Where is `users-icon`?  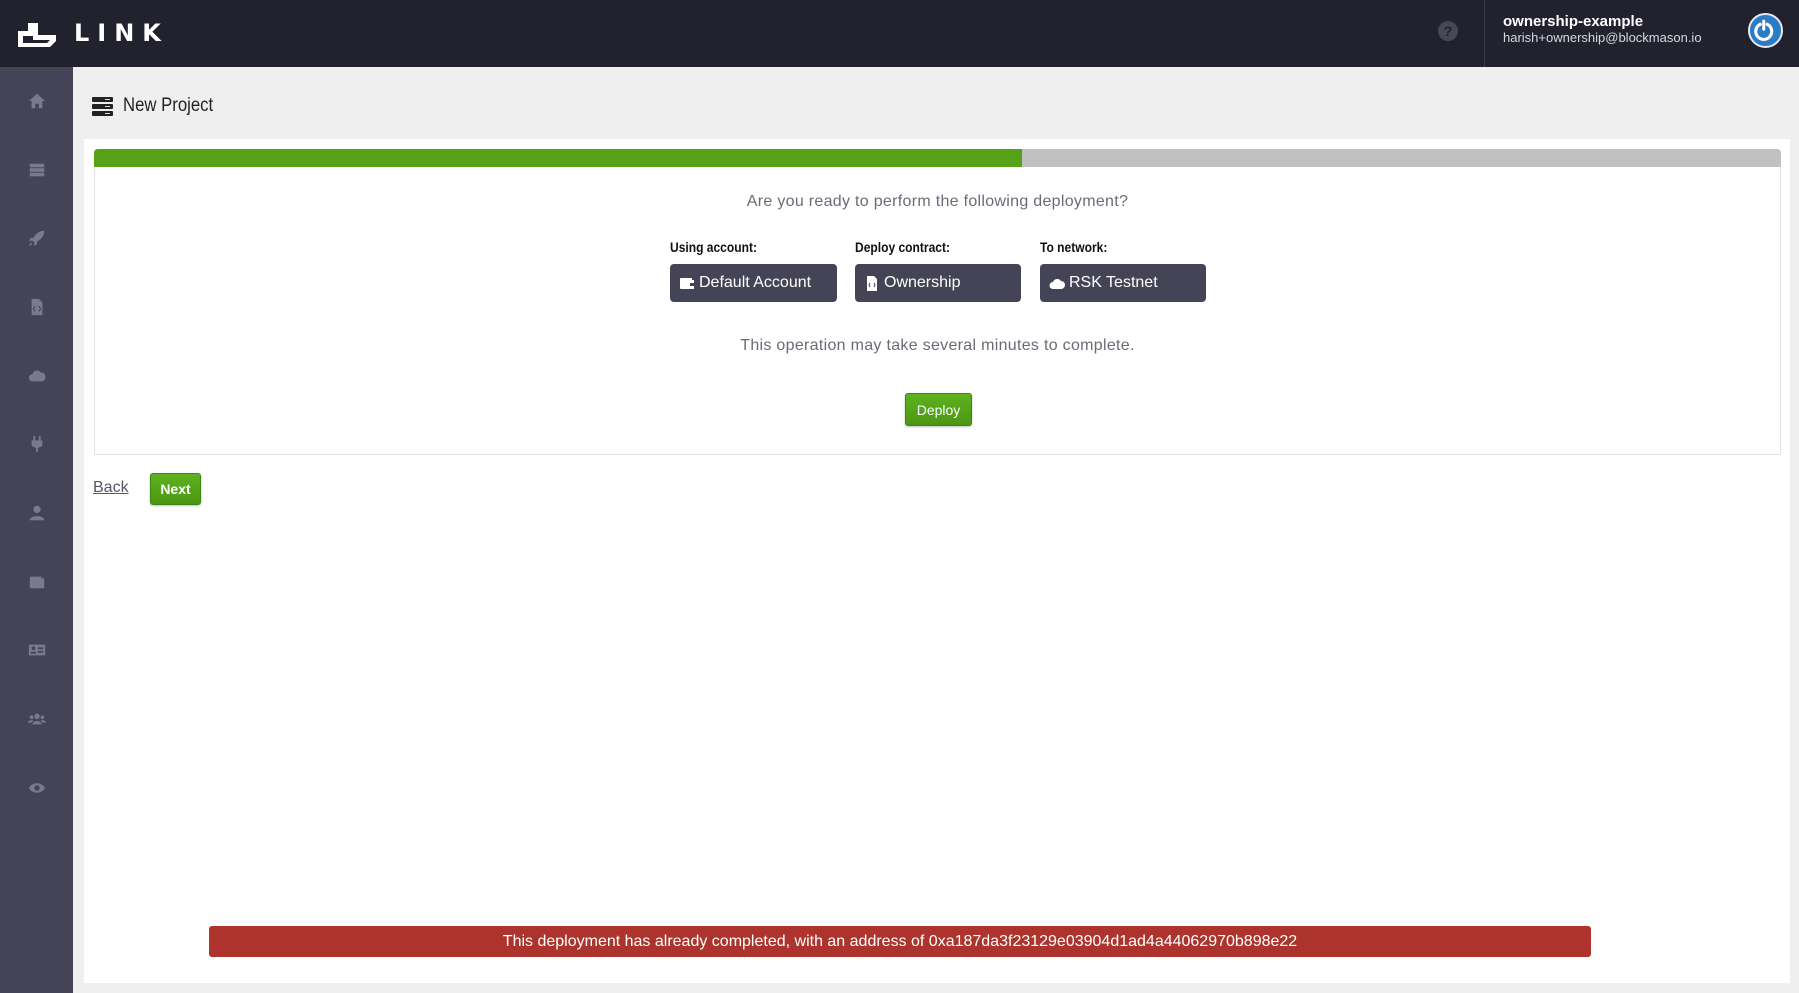 users-icon is located at coordinates (36, 719).